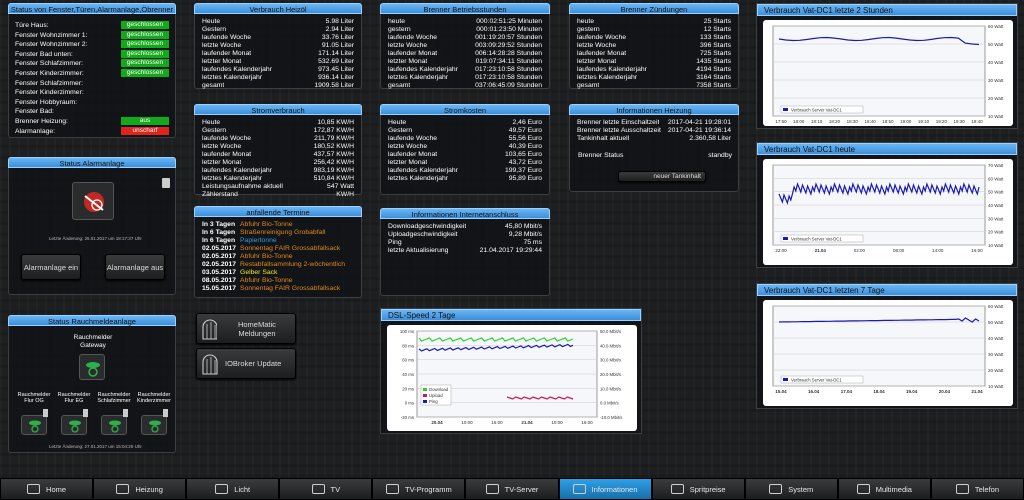  I want to click on cost-title: Stromkosten, so click(465, 109).